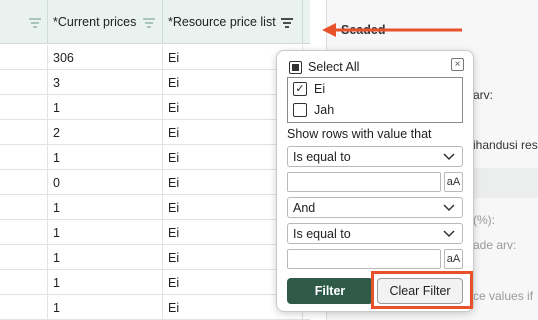 The image size is (538, 320). Describe the element at coordinates (330, 291) in the screenshot. I see `filter-button: Filter` at that location.